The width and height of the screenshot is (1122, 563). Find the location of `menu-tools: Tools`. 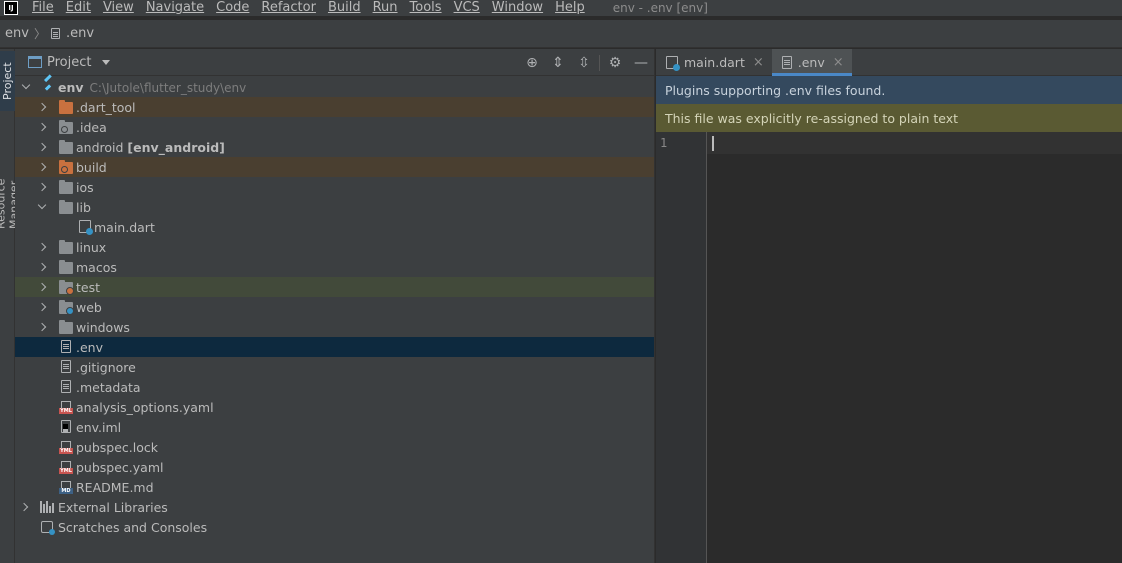

menu-tools: Tools is located at coordinates (426, 8).